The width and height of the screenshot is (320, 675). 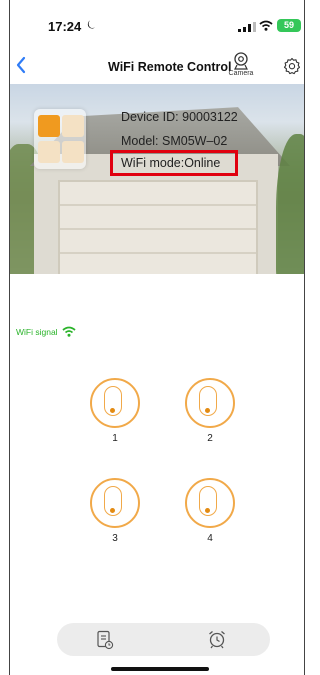 I want to click on camera-button: Camera, so click(x=241, y=67).